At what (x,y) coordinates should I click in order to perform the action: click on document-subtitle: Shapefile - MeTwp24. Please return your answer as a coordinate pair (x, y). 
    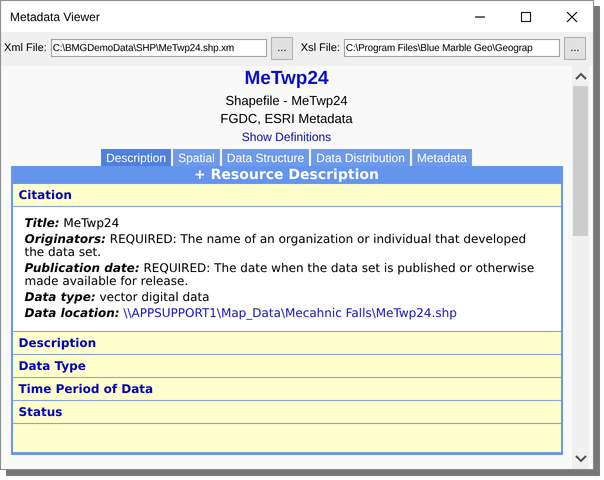
    Looking at the image, I should click on (286, 100).